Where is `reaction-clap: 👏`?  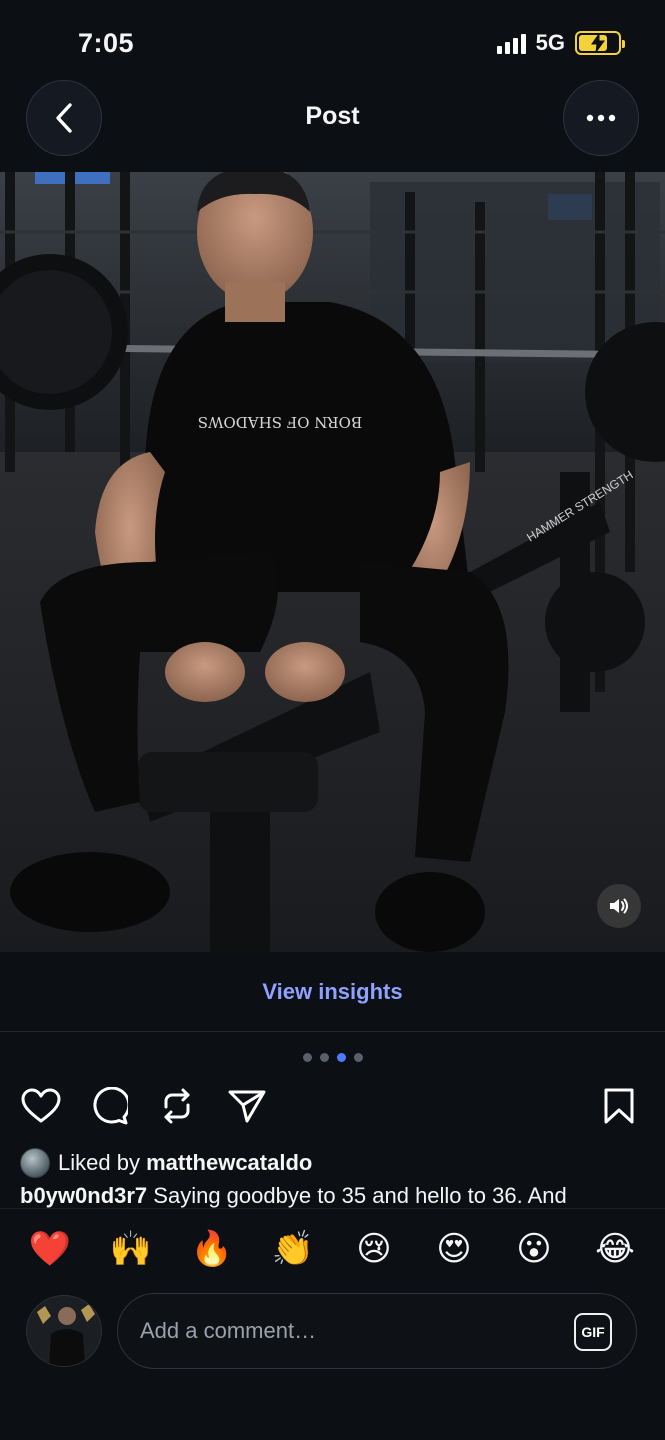 reaction-clap: 👏 is located at coordinates (293, 1249).